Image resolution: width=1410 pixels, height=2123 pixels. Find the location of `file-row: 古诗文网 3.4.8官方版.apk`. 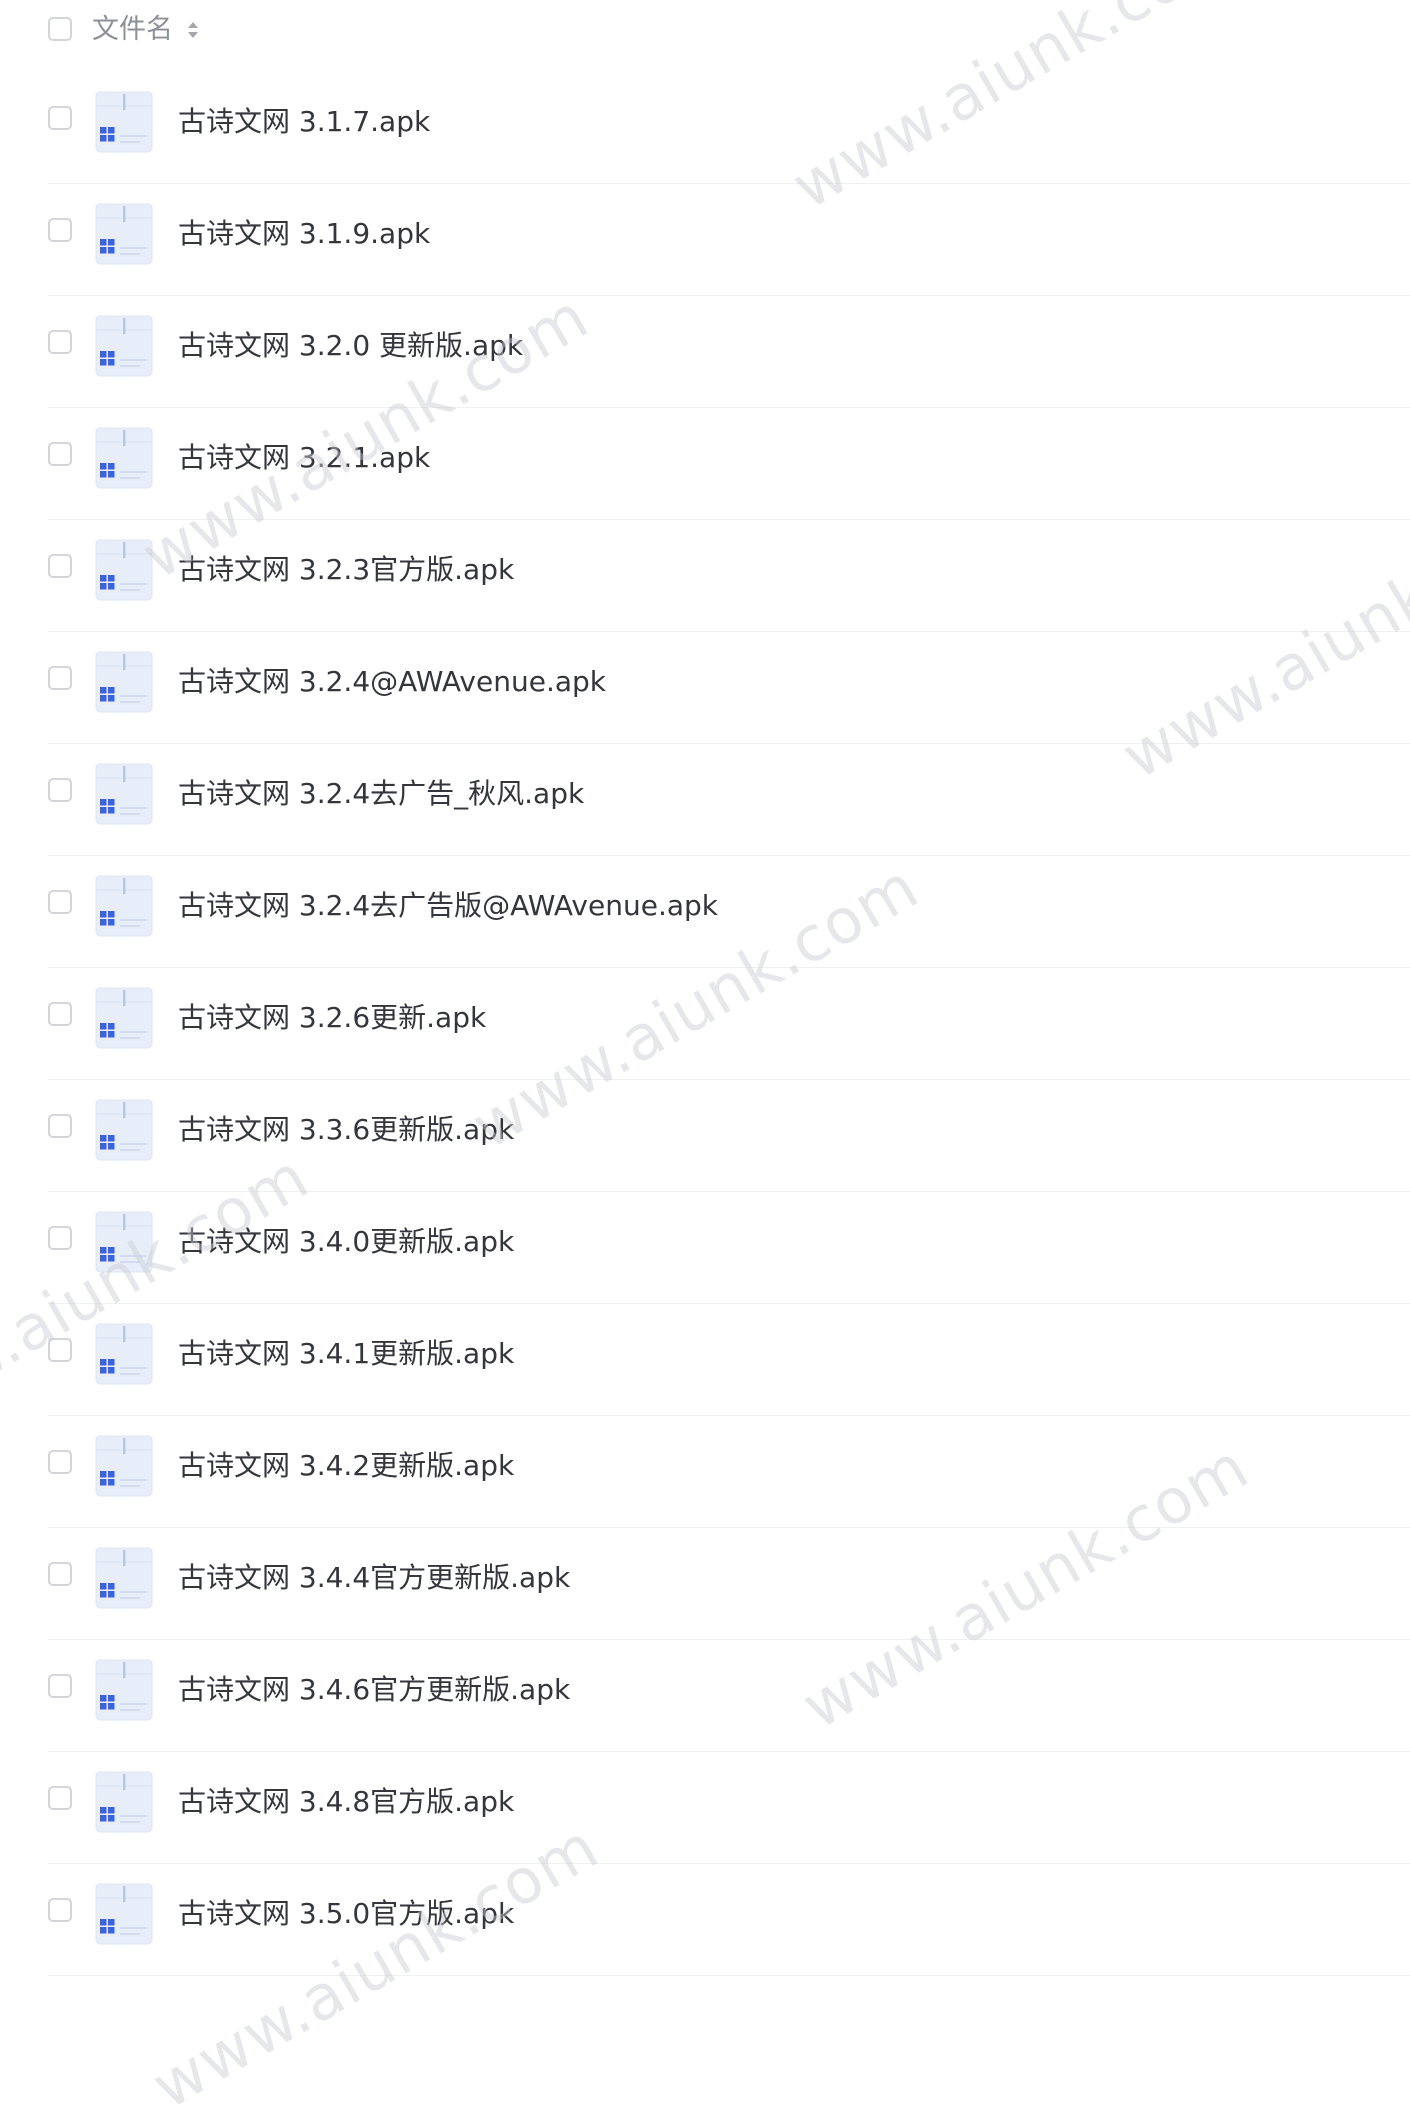

file-row: 古诗文网 3.4.8官方版.apk is located at coordinates (729, 1808).